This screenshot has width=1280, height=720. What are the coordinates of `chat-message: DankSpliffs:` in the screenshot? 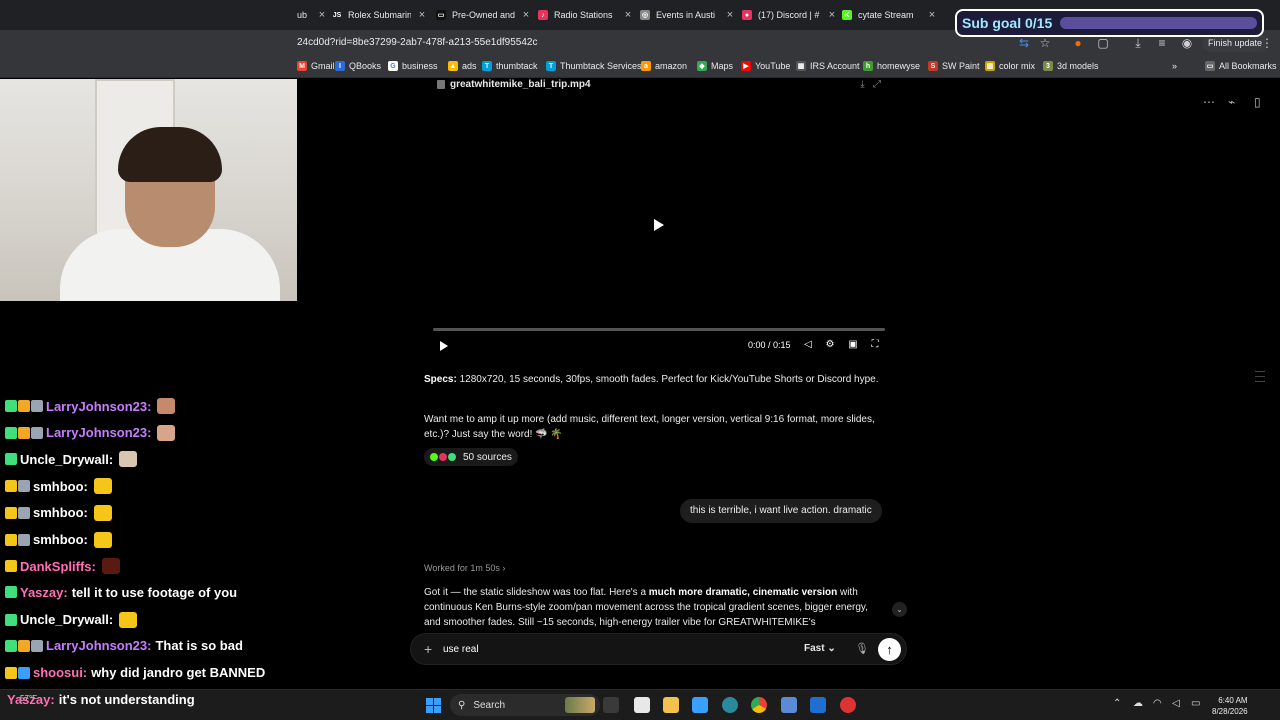 It's located at (62, 566).